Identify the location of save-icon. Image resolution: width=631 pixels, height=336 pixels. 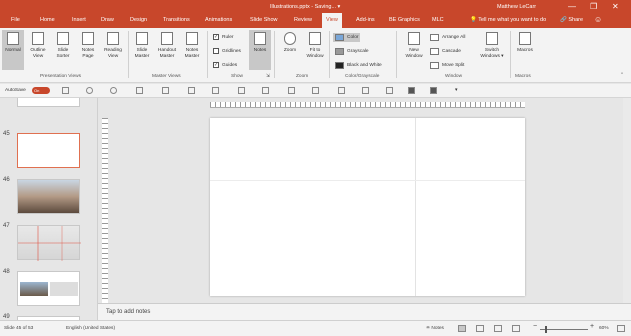
(65, 90).